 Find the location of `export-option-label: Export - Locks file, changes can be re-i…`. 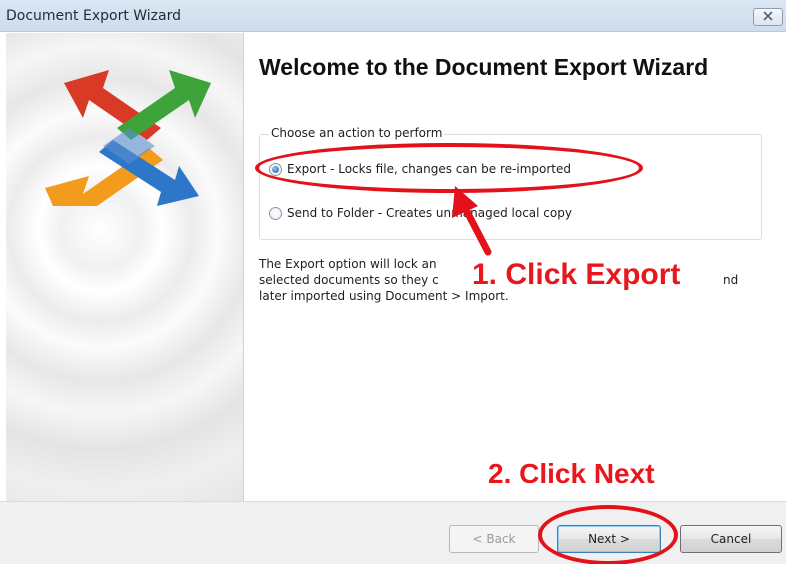

export-option-label: Export - Locks file, changes can be re-i… is located at coordinates (429, 169).